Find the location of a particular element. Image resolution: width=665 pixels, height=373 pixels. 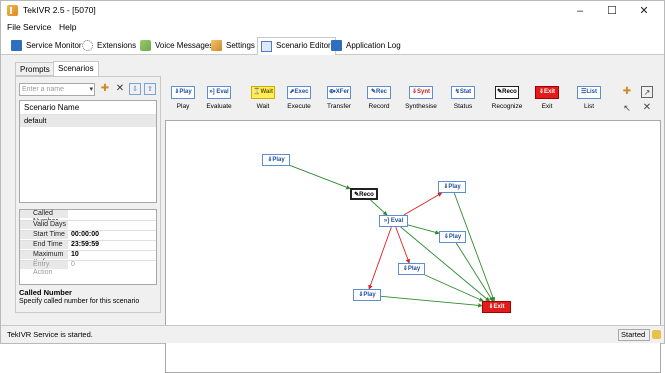

tab-extensions: Extensions is located at coordinates (109, 46).